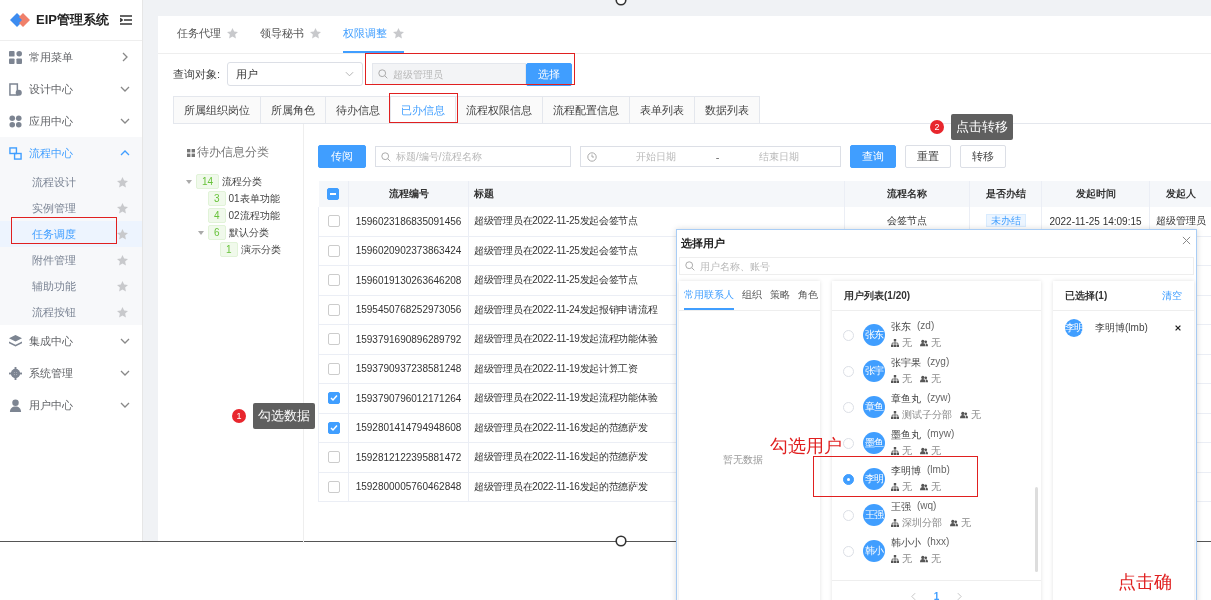 This screenshot has height=600, width=1211. I want to click on column-header: 是否办结, so click(1005, 194).